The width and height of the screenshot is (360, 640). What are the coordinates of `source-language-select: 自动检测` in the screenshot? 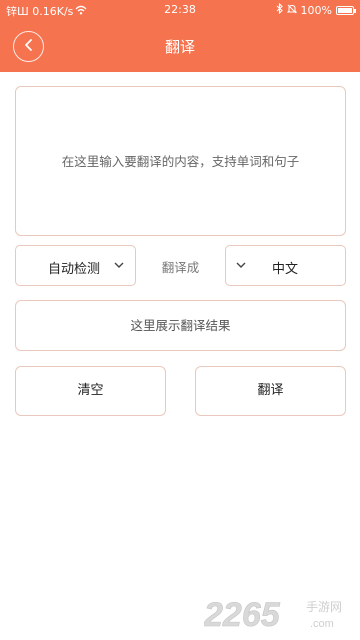 It's located at (75, 265).